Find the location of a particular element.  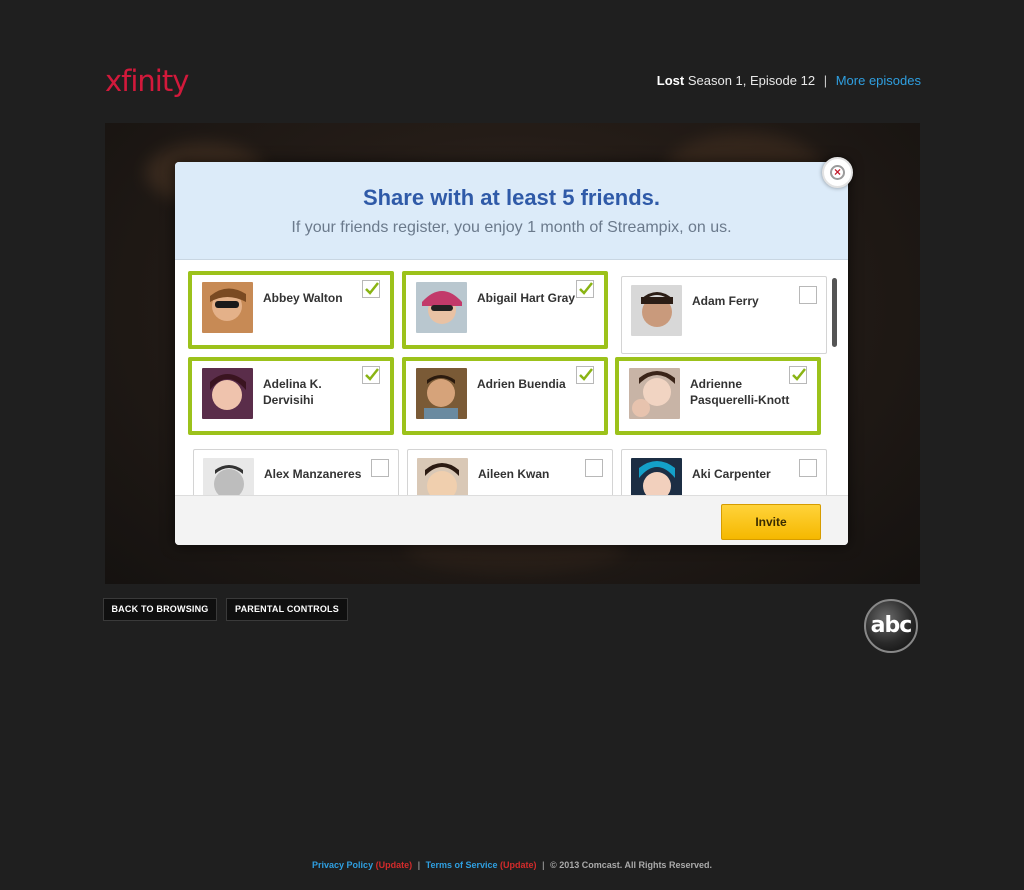

show-name: Lost is located at coordinates (670, 80).